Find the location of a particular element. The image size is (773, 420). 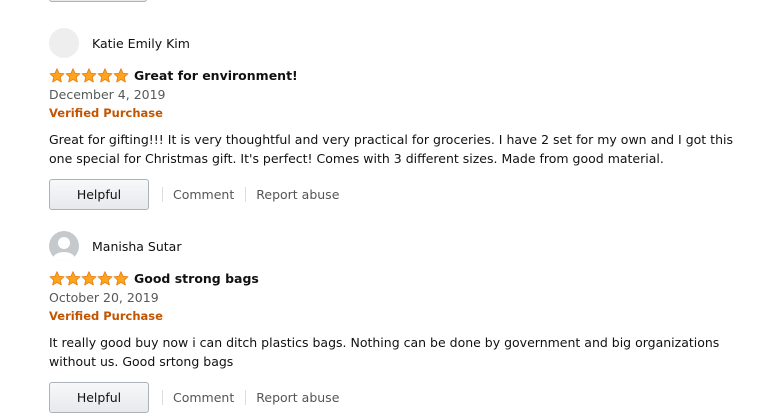

reviewer-name: Katie Emily Kim is located at coordinates (141, 43).